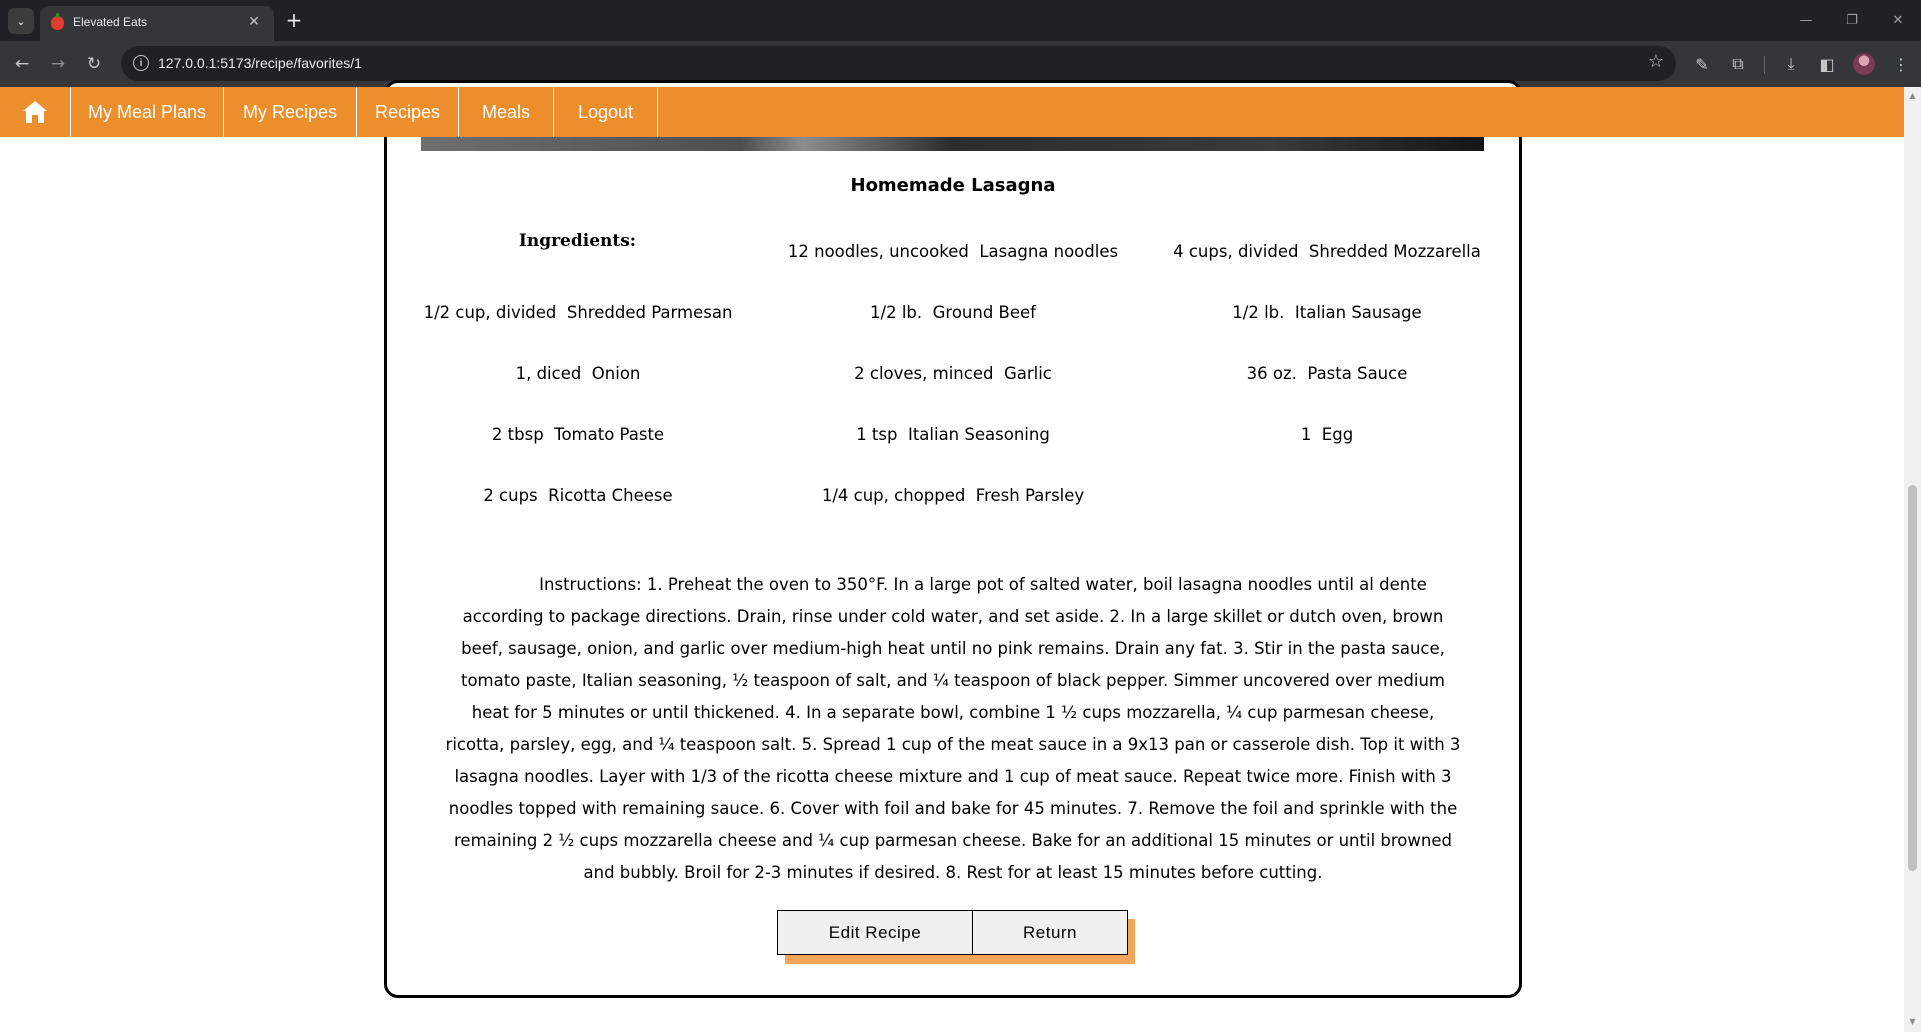  I want to click on nav-my-recipes: My Recipes, so click(290, 112).